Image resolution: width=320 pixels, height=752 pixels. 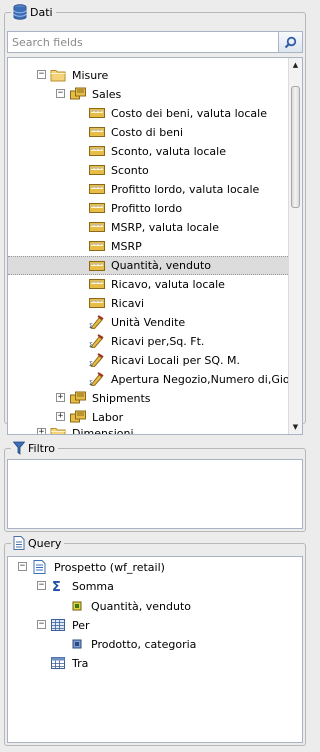 I want to click on tree-item-field: Profitto lordo, so click(x=148, y=208).